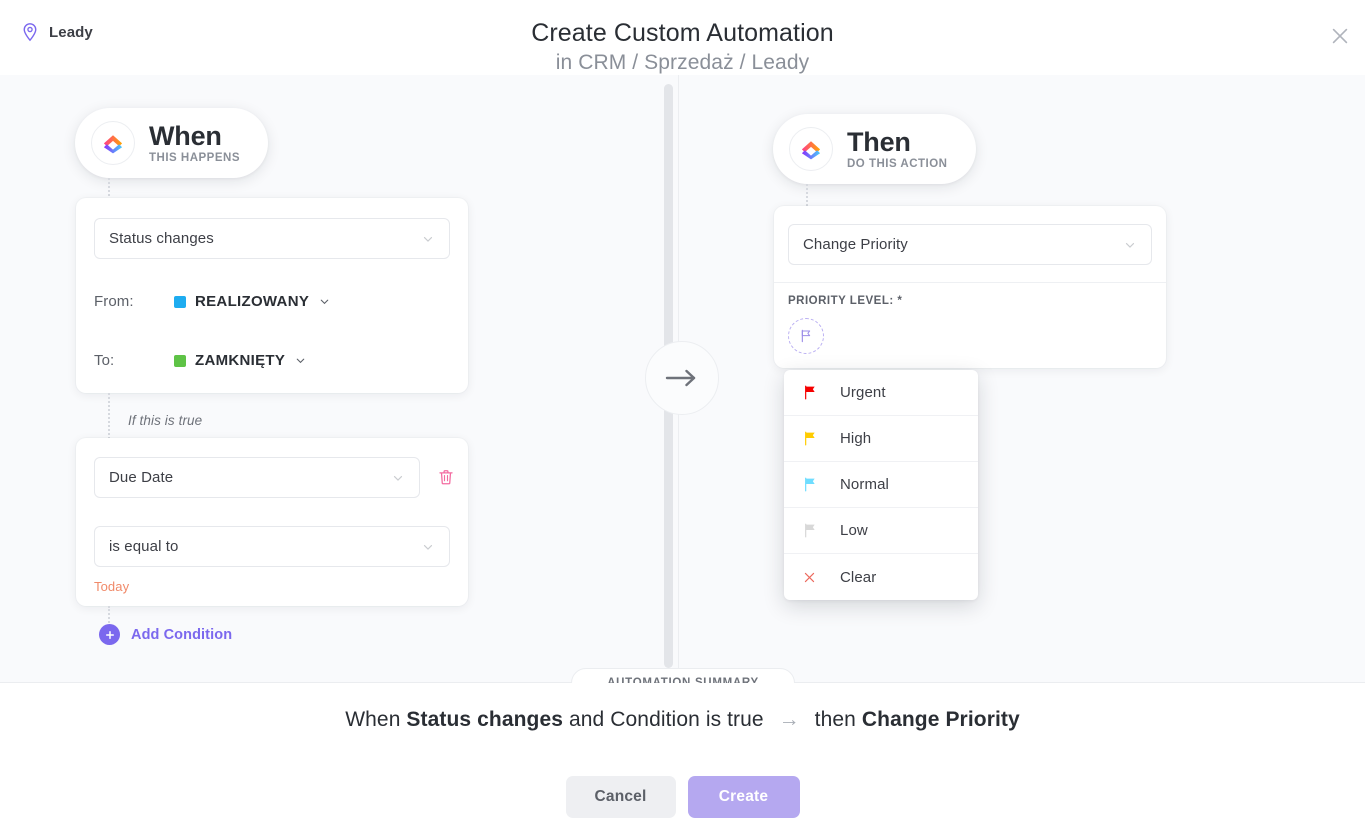 Image resolution: width=1365 pixels, height=823 pixels. I want to click on create-button: Create, so click(743, 797).